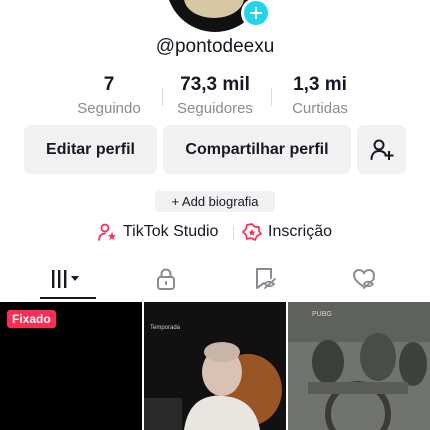 The height and width of the screenshot is (430, 430). I want to click on tiktok-studio-label: TikTok Studio, so click(171, 231).